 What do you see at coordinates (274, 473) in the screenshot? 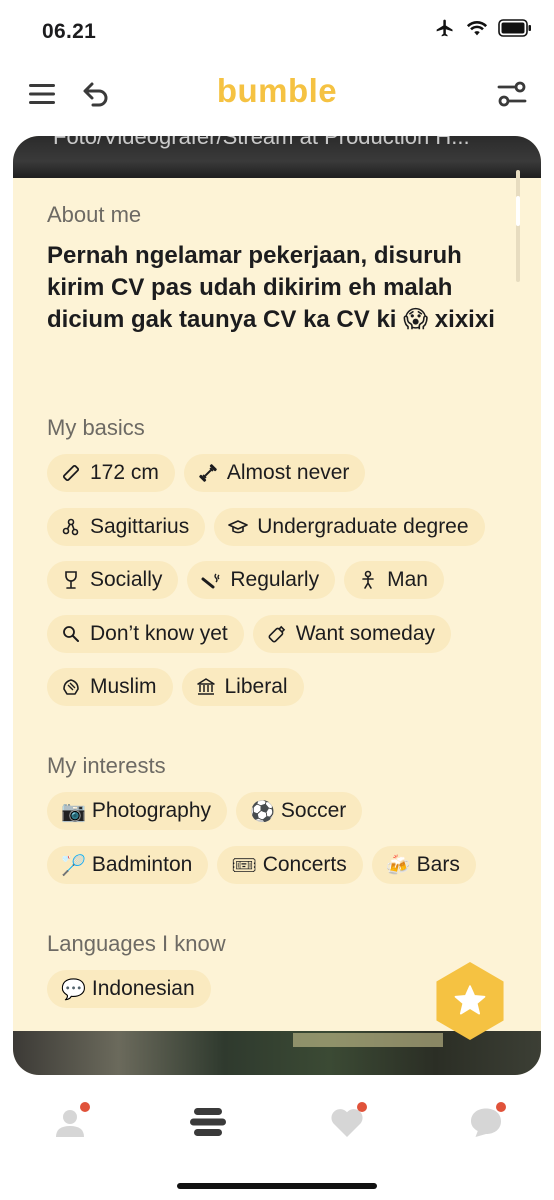
I see `basic-chip-exercise: Almost never` at bounding box center [274, 473].